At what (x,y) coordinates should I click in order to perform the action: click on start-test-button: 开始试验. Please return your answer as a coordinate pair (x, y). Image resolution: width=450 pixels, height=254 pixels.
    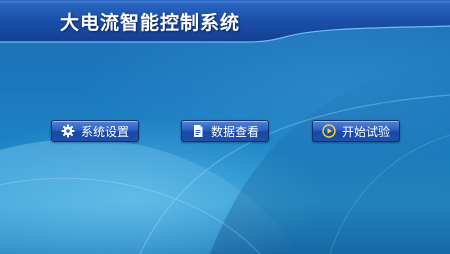
    Looking at the image, I should click on (356, 131).